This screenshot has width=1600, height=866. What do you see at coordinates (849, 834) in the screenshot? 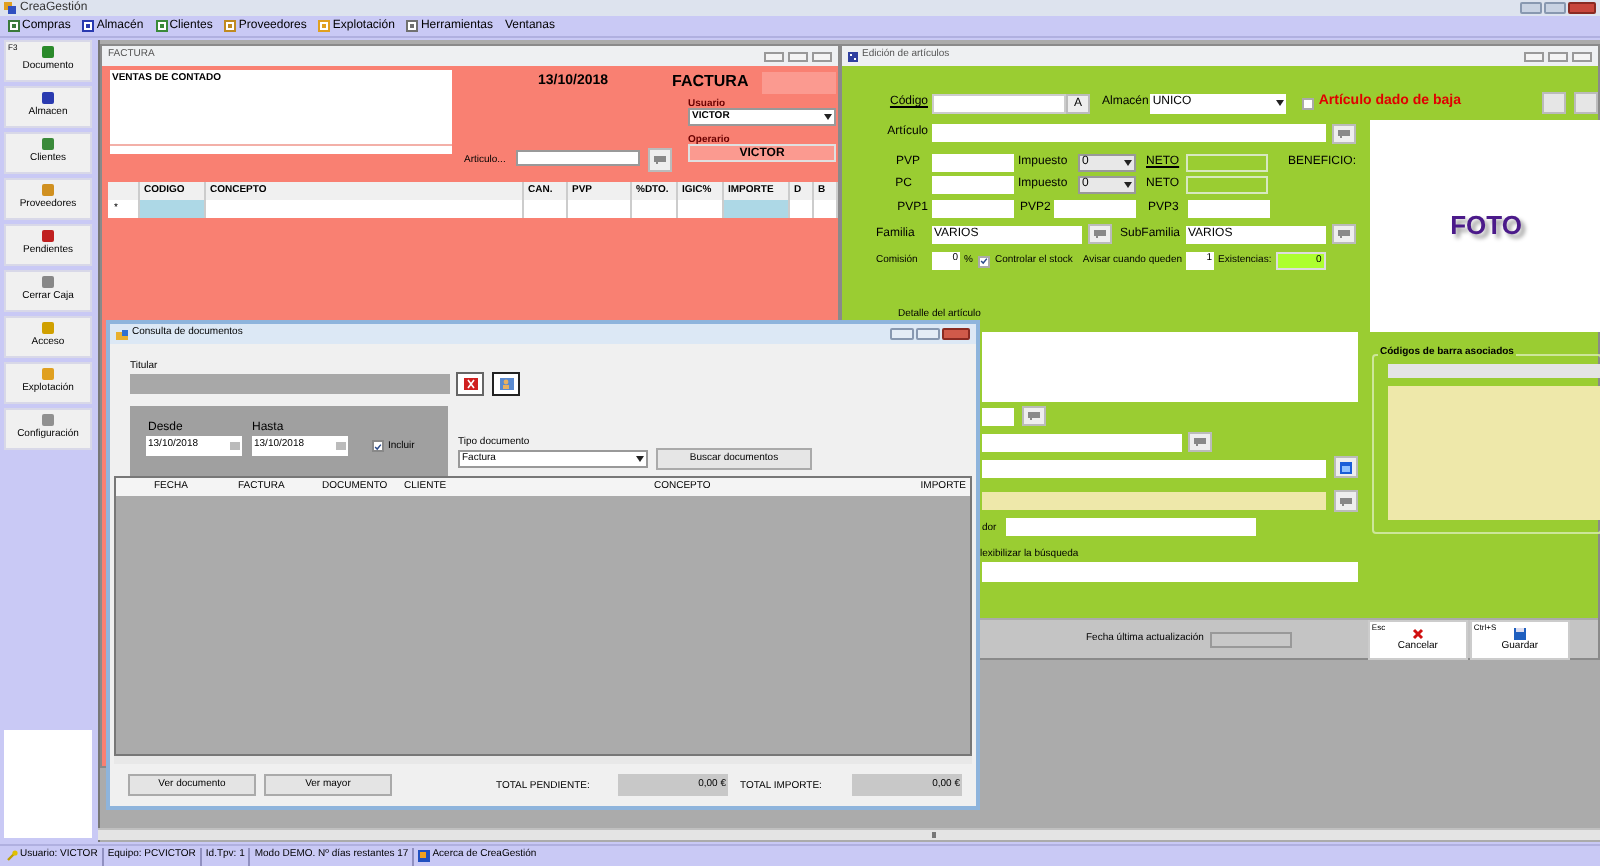
I see `horizontal-scrollbar` at bounding box center [849, 834].